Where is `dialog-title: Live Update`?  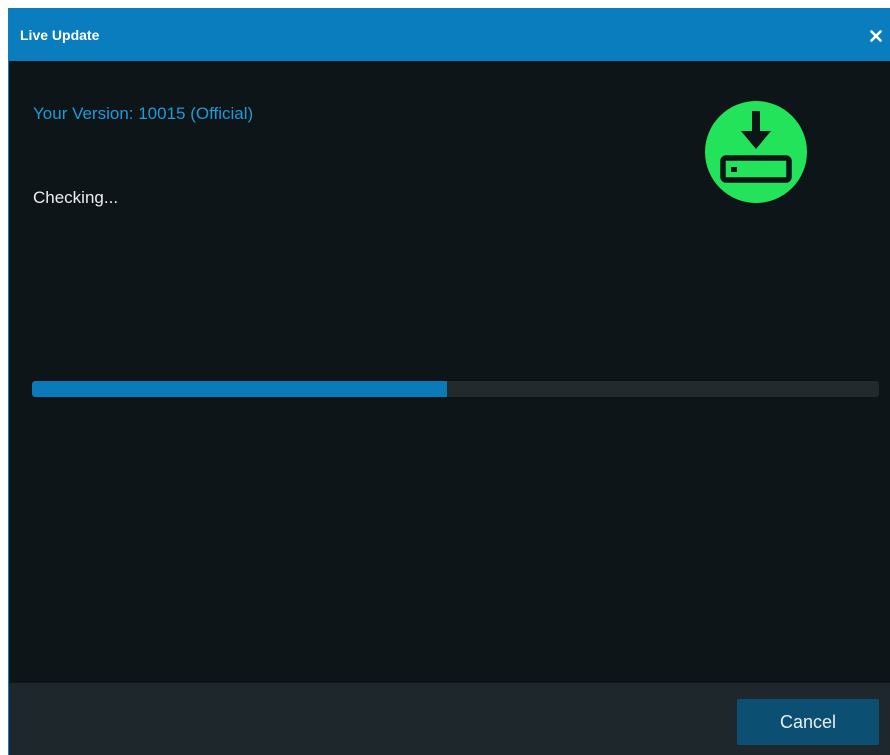 dialog-title: Live Update is located at coordinates (60, 35).